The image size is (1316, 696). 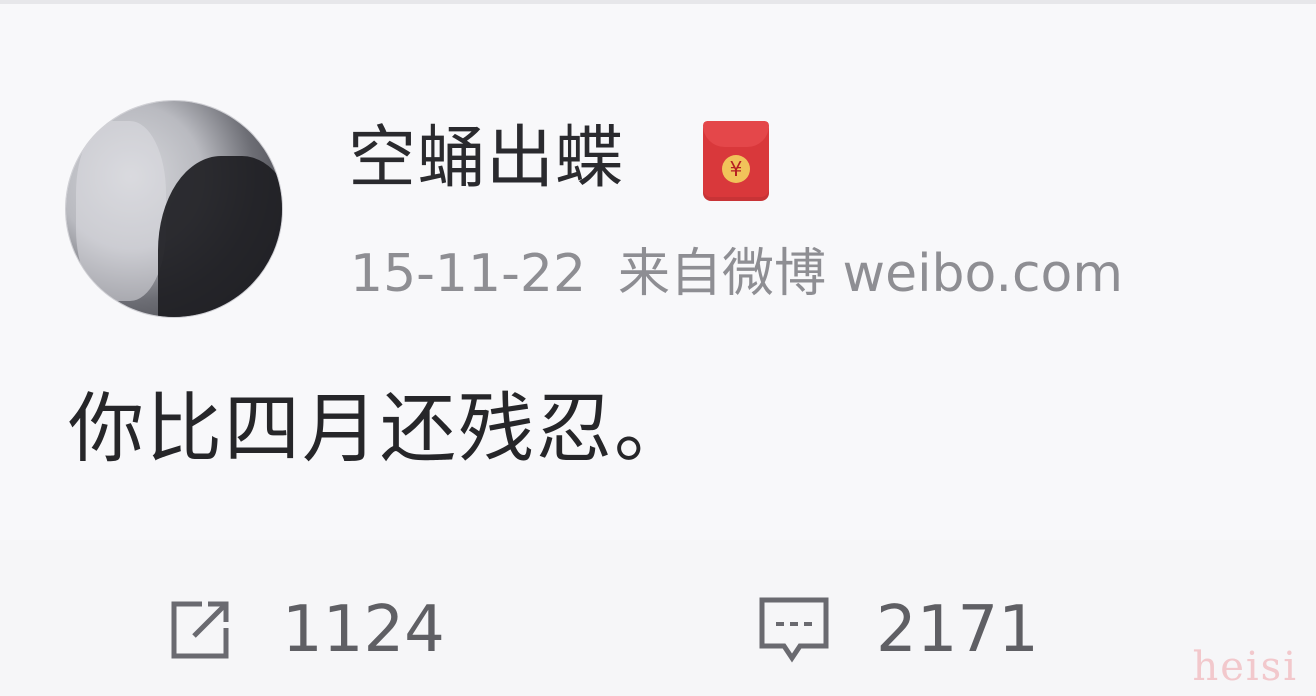 I want to click on red-packet-seal: ¥, so click(x=736, y=169).